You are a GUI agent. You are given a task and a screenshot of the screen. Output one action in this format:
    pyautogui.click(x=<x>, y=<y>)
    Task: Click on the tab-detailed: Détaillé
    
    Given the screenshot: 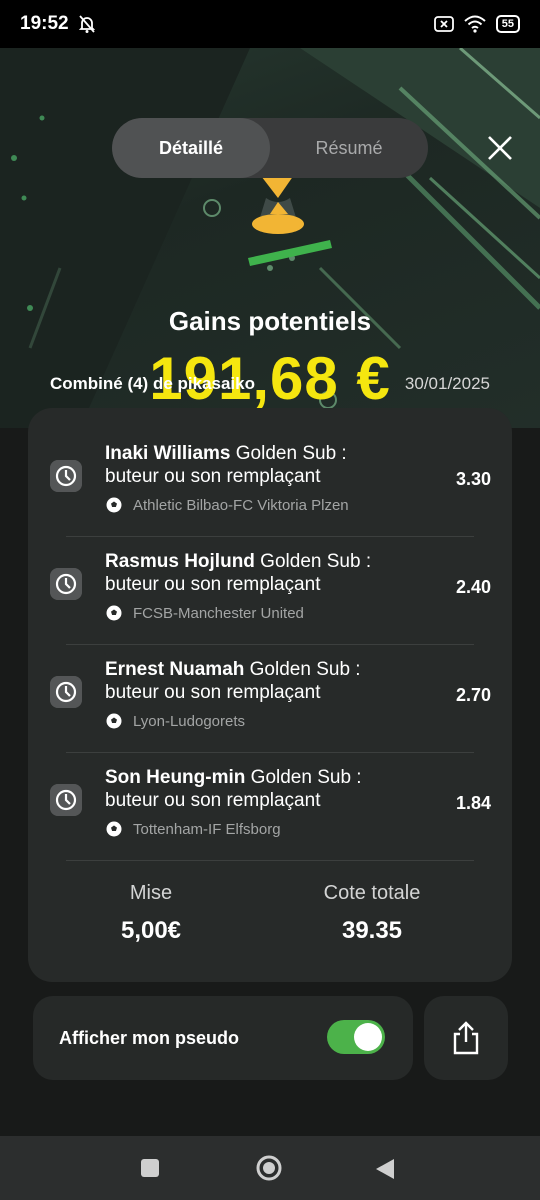 What is the action you would take?
    pyautogui.click(x=191, y=148)
    